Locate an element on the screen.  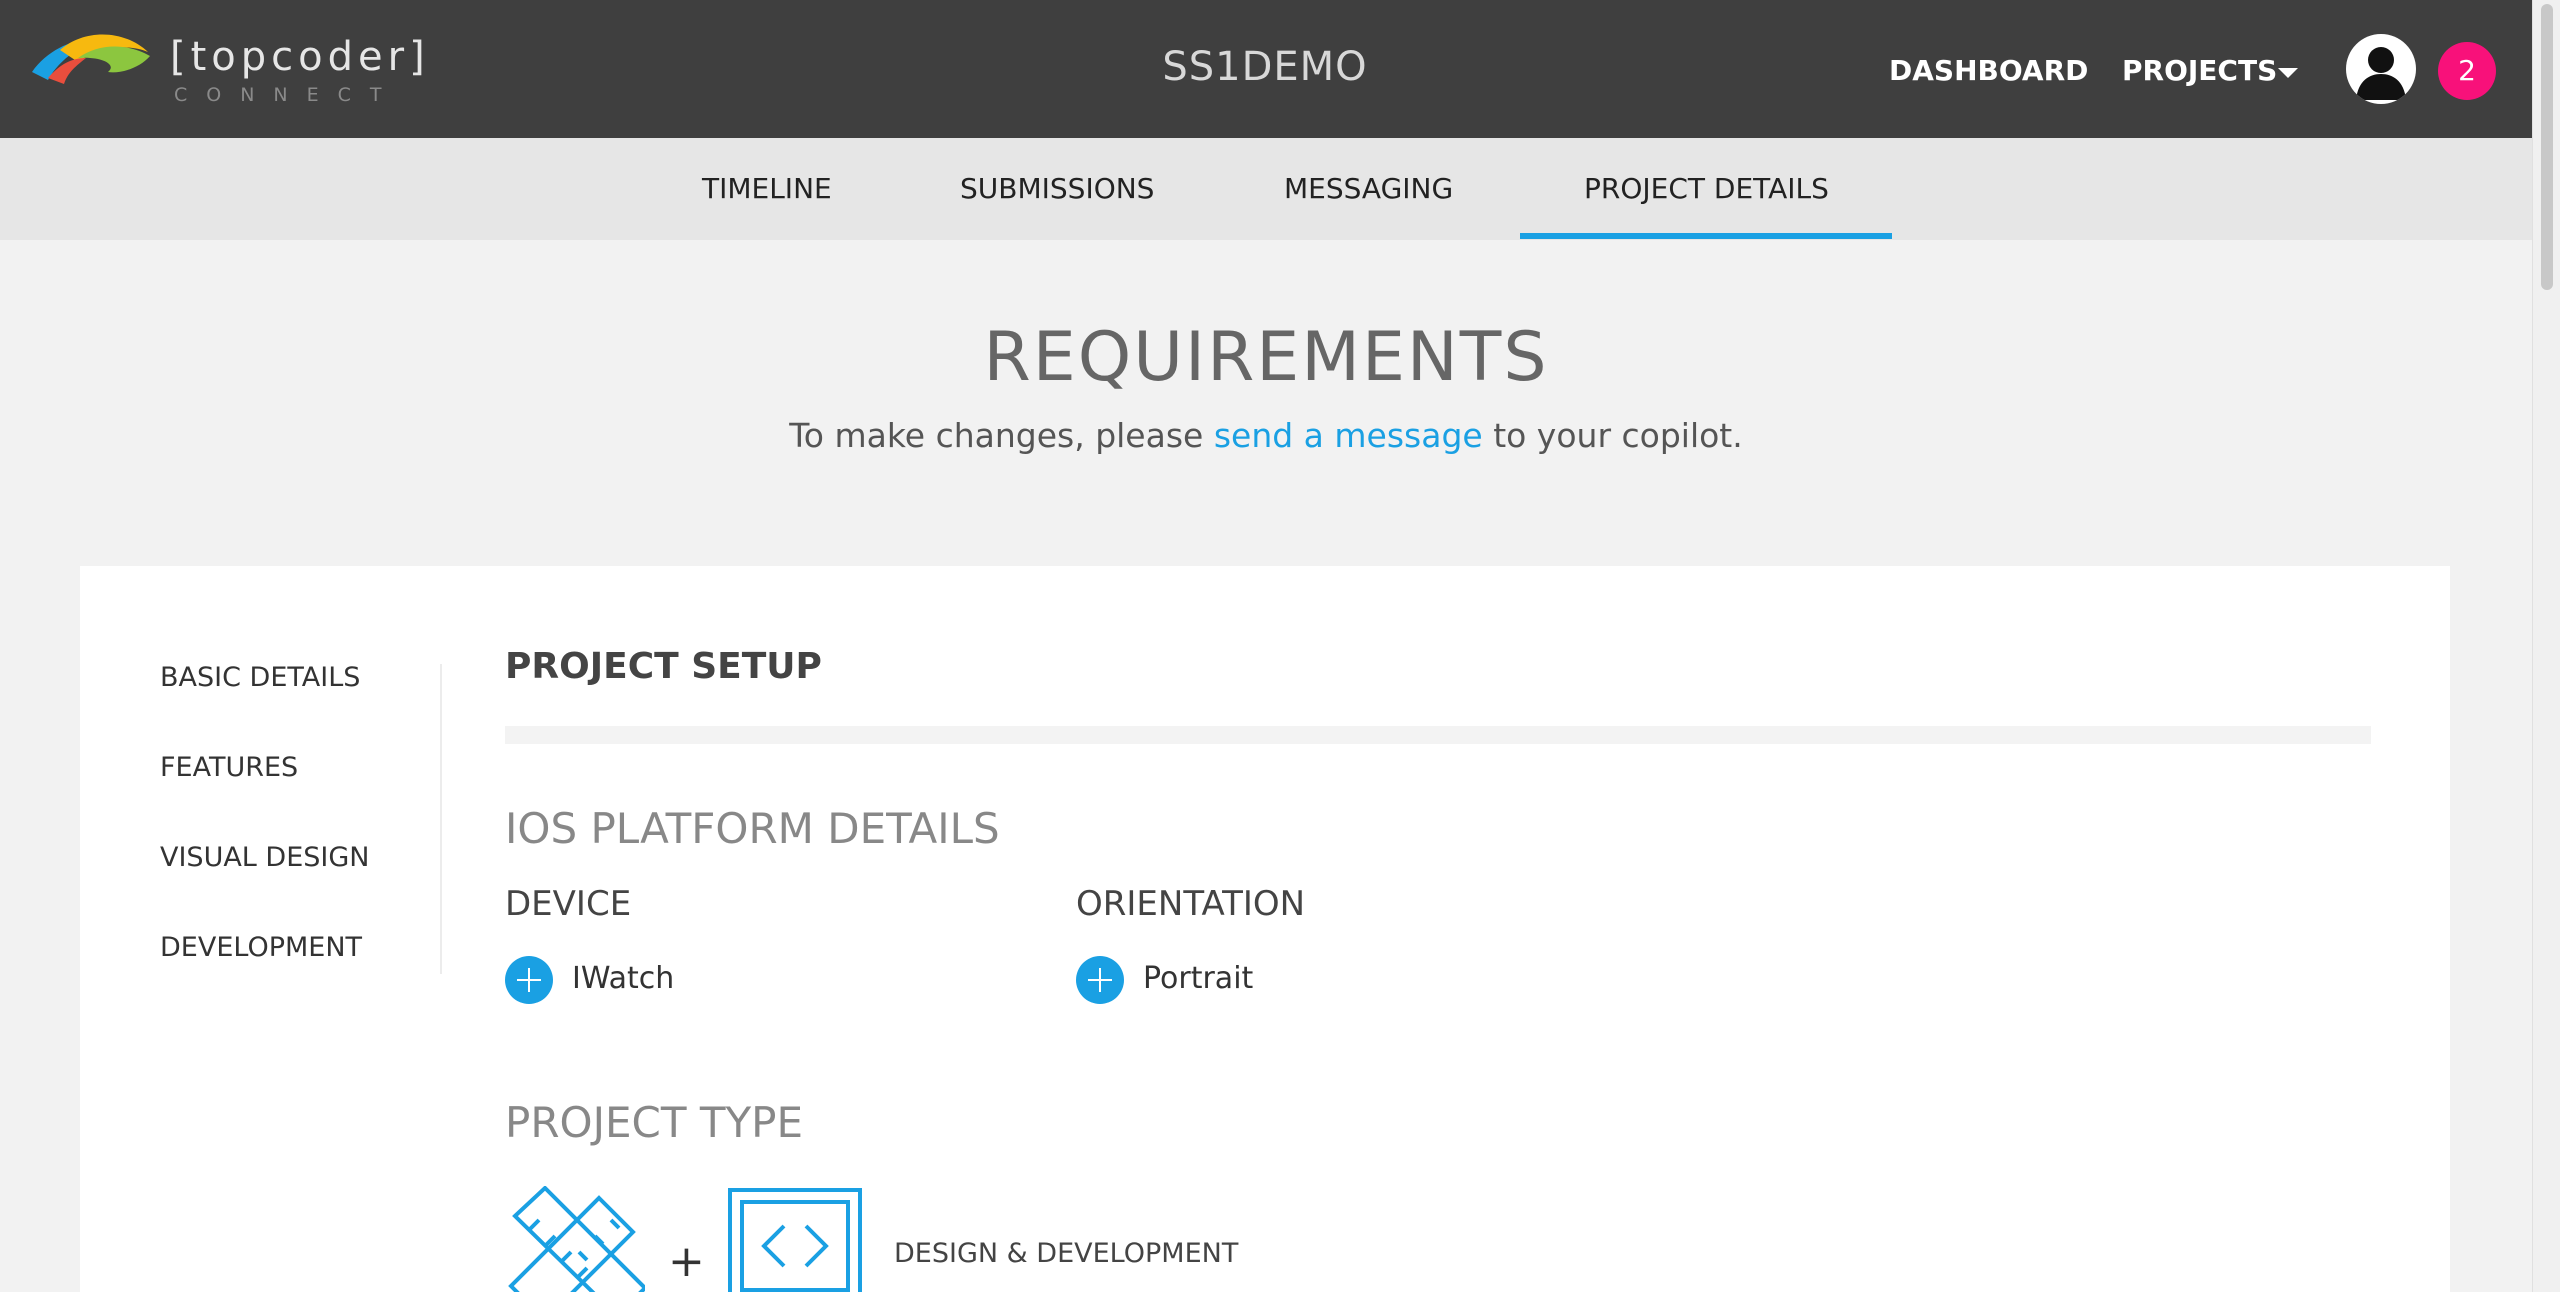
project-name-title: SS1DEMO is located at coordinates (1265, 67).